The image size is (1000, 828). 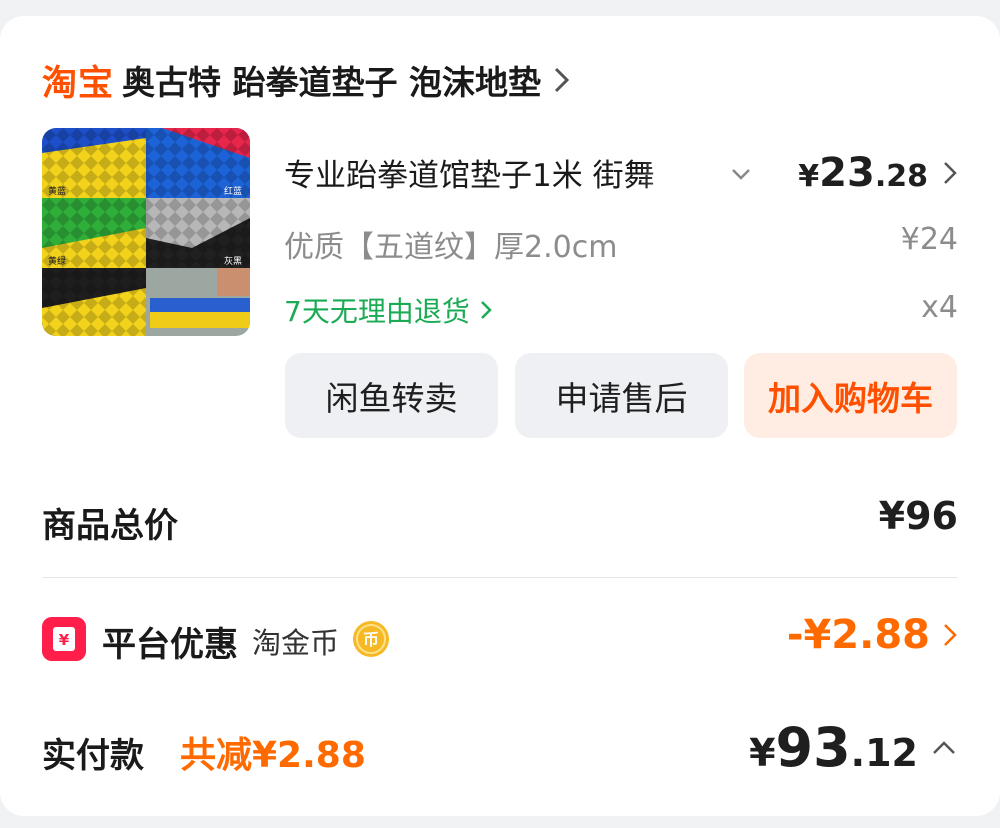 What do you see at coordinates (762, 753) in the screenshot?
I see `pay-symbol: ¥` at bounding box center [762, 753].